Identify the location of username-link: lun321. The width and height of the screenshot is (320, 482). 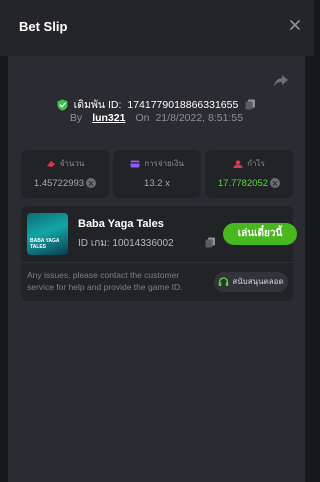
(108, 118).